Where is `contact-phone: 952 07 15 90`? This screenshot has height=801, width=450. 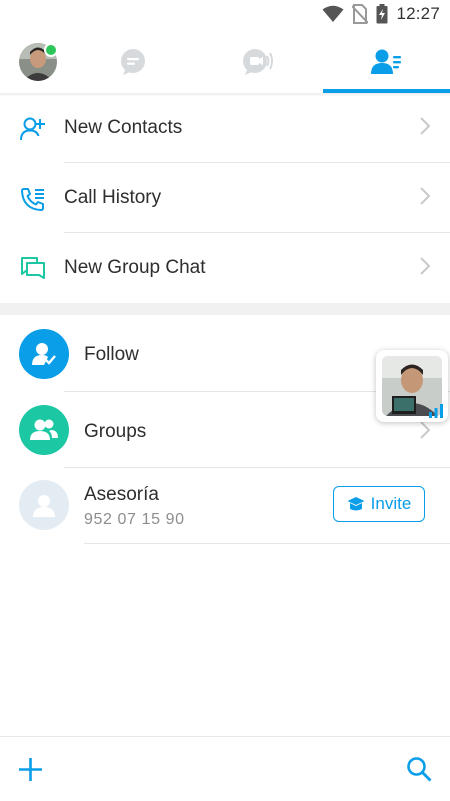
contact-phone: 952 07 15 90 is located at coordinates (134, 519).